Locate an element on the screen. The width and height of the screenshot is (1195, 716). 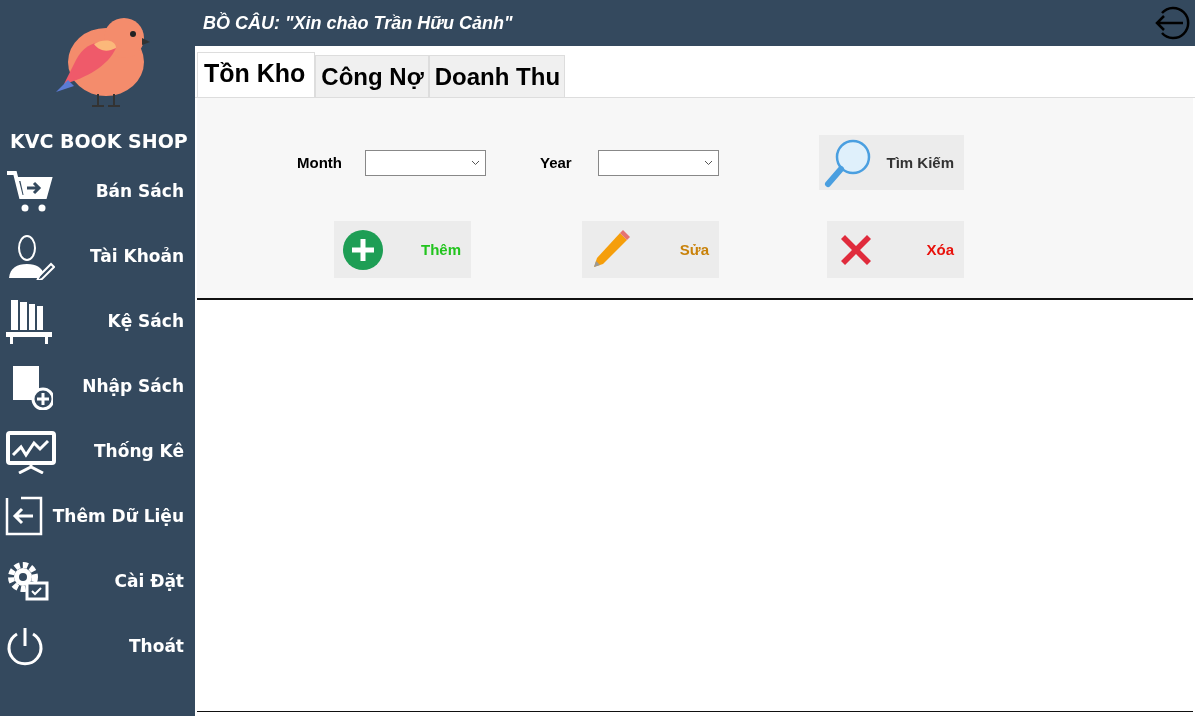
nav-item: Thoát is located at coordinates (97, 645).